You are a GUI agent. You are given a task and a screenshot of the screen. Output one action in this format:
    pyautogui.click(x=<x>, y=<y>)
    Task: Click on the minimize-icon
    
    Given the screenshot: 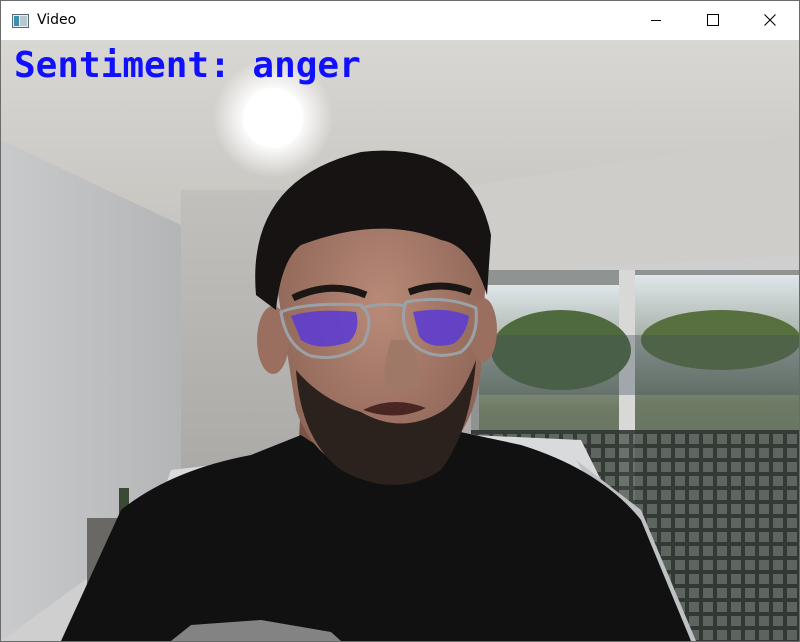 What is the action you would take?
    pyautogui.click(x=656, y=20)
    